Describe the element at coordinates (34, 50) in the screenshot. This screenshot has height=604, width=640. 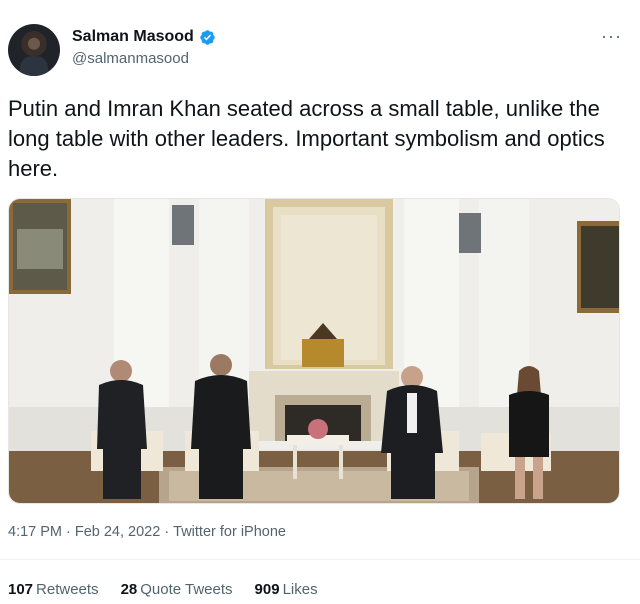
I see `author-avatar` at that location.